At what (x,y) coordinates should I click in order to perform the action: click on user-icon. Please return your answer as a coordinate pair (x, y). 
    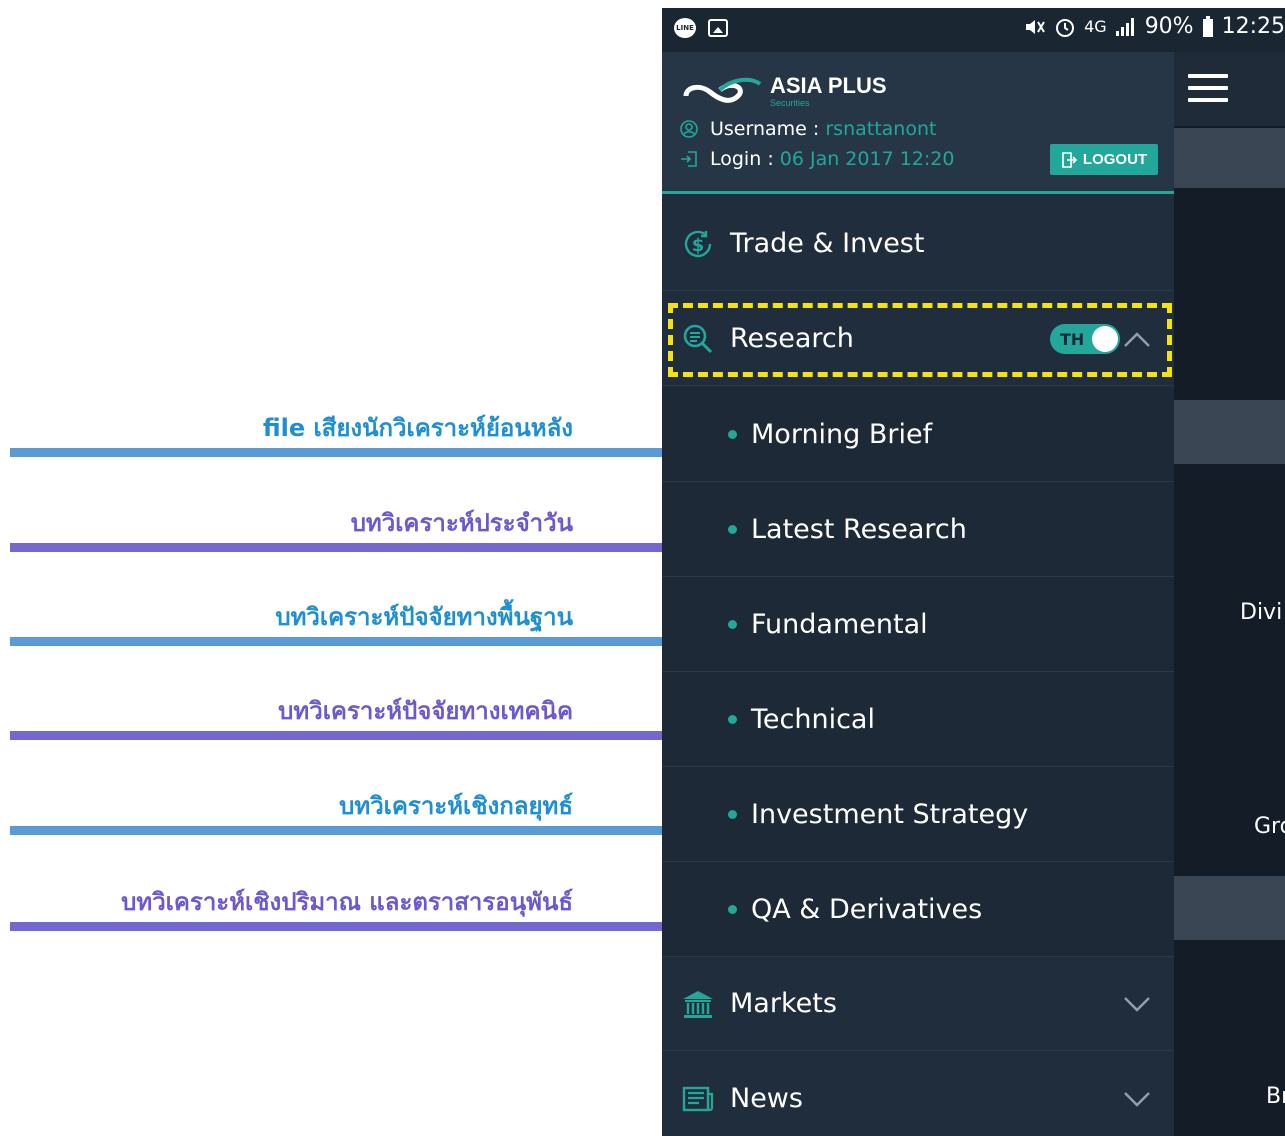
    Looking at the image, I should click on (689, 129).